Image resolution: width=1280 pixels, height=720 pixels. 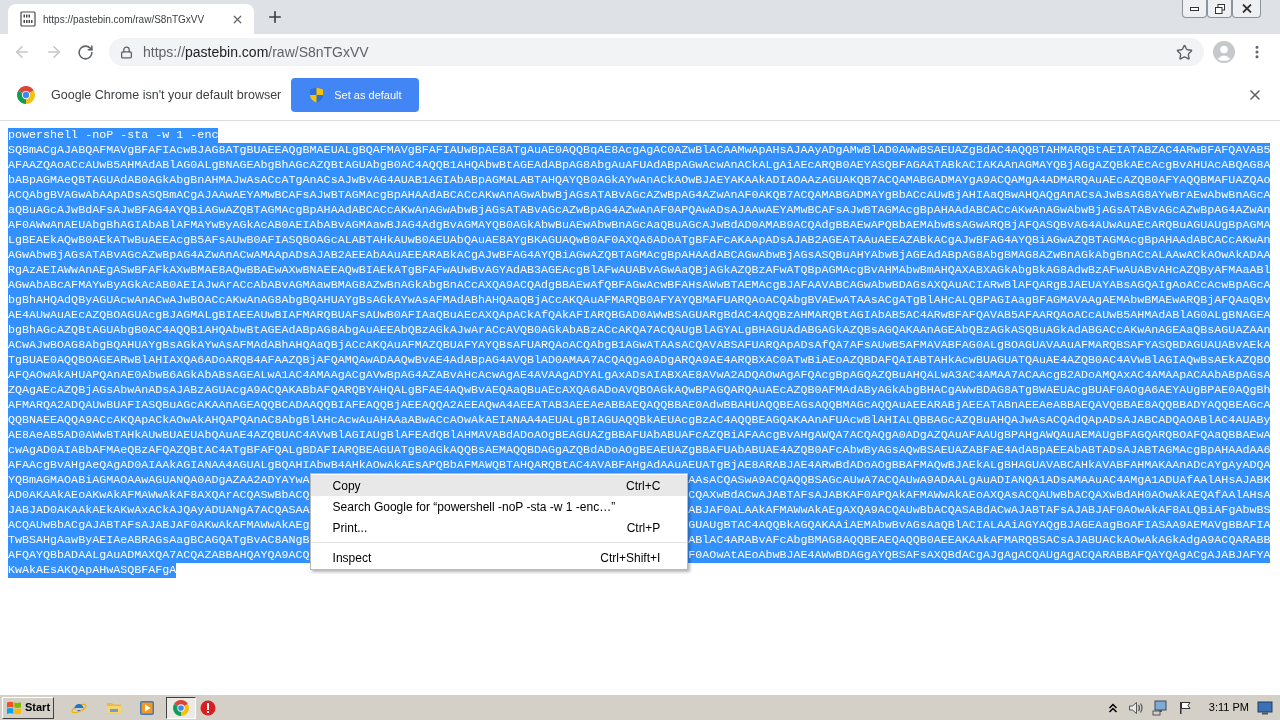 I want to click on taskbar-button, so click(x=181, y=707).